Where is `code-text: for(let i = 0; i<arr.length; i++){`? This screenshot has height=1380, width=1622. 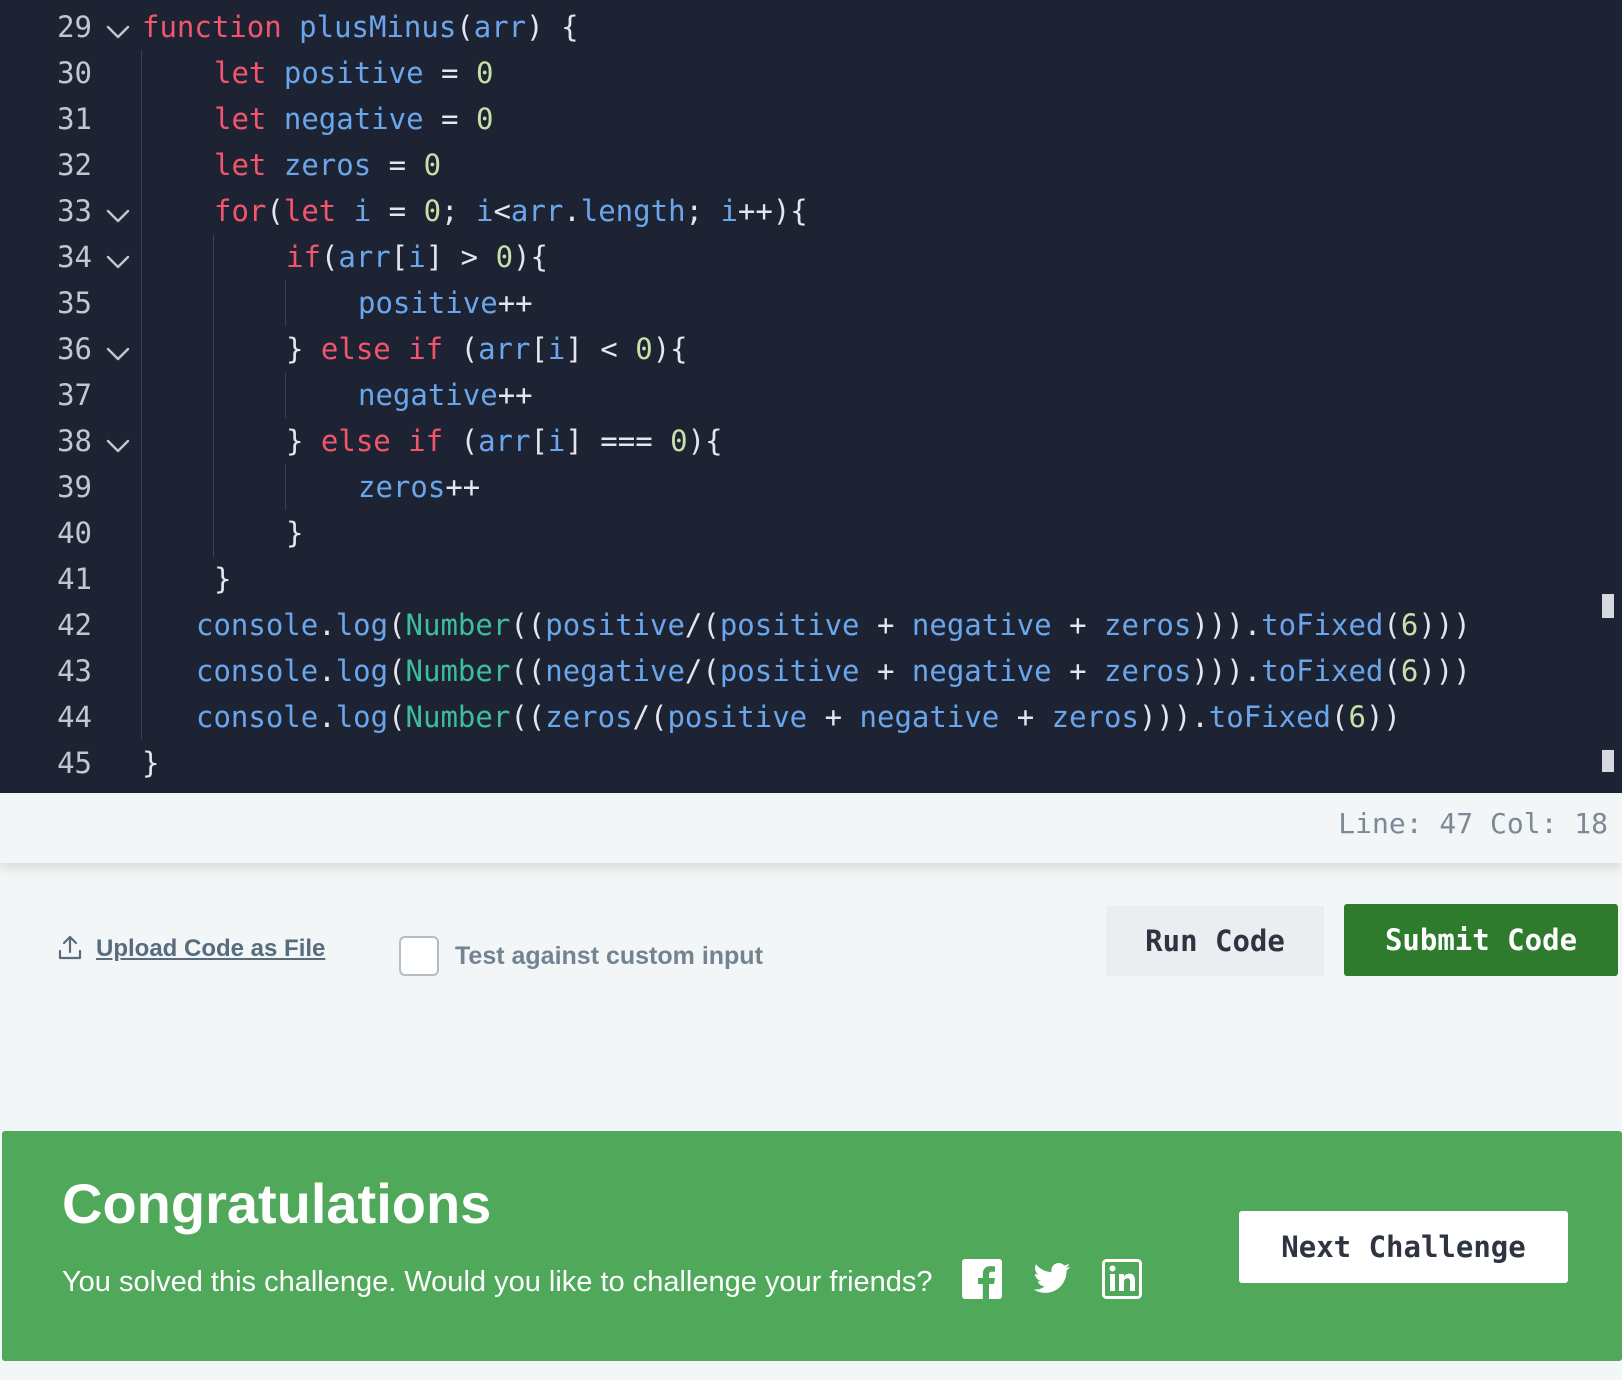 code-text: for(let i = 0; i<arr.length; i++){ is located at coordinates (511, 211).